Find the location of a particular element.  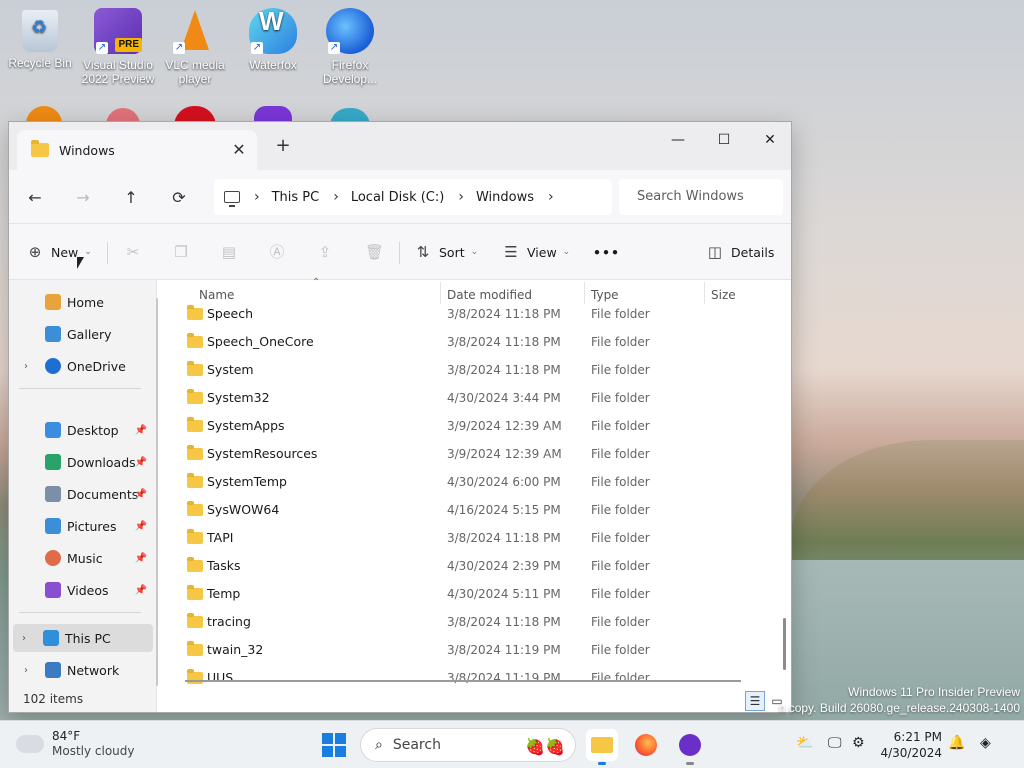

display-icon: 🖵 is located at coordinates (835, 743).